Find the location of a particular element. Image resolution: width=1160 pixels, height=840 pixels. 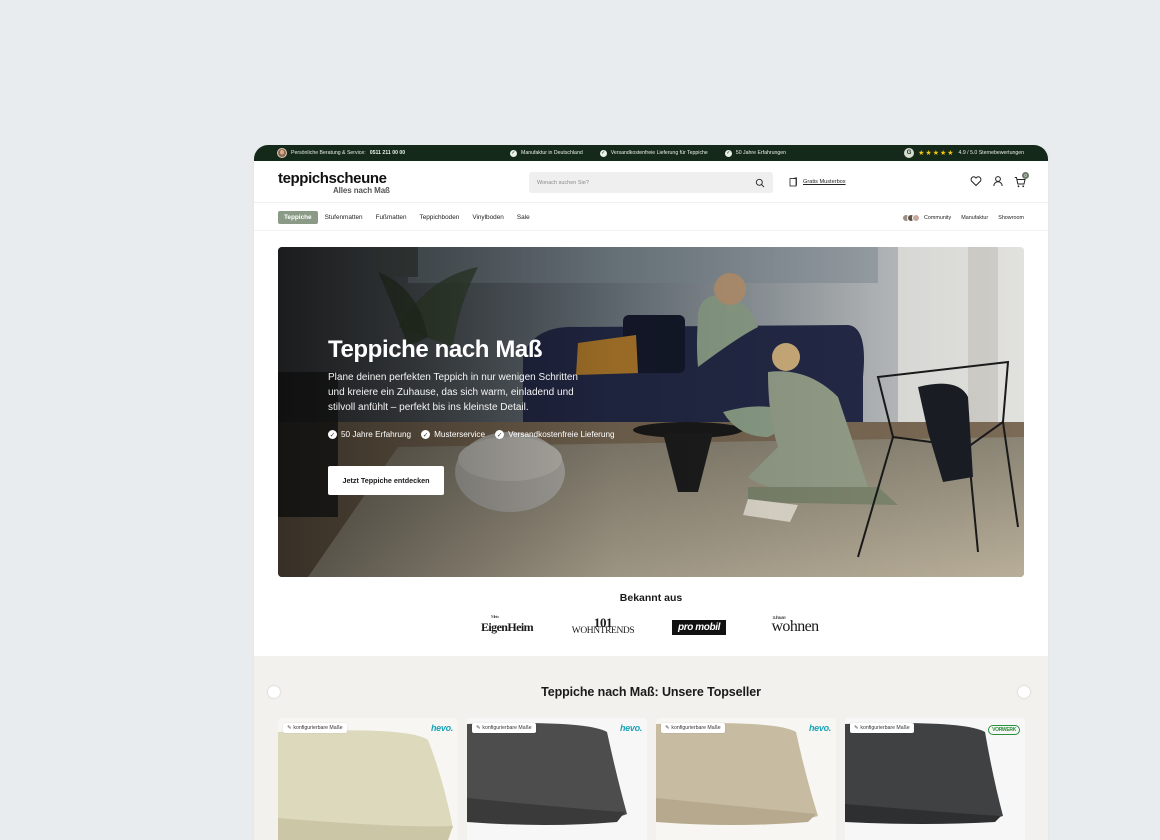

logo-wohnen: zuhause wohnen is located at coordinates (795, 625).